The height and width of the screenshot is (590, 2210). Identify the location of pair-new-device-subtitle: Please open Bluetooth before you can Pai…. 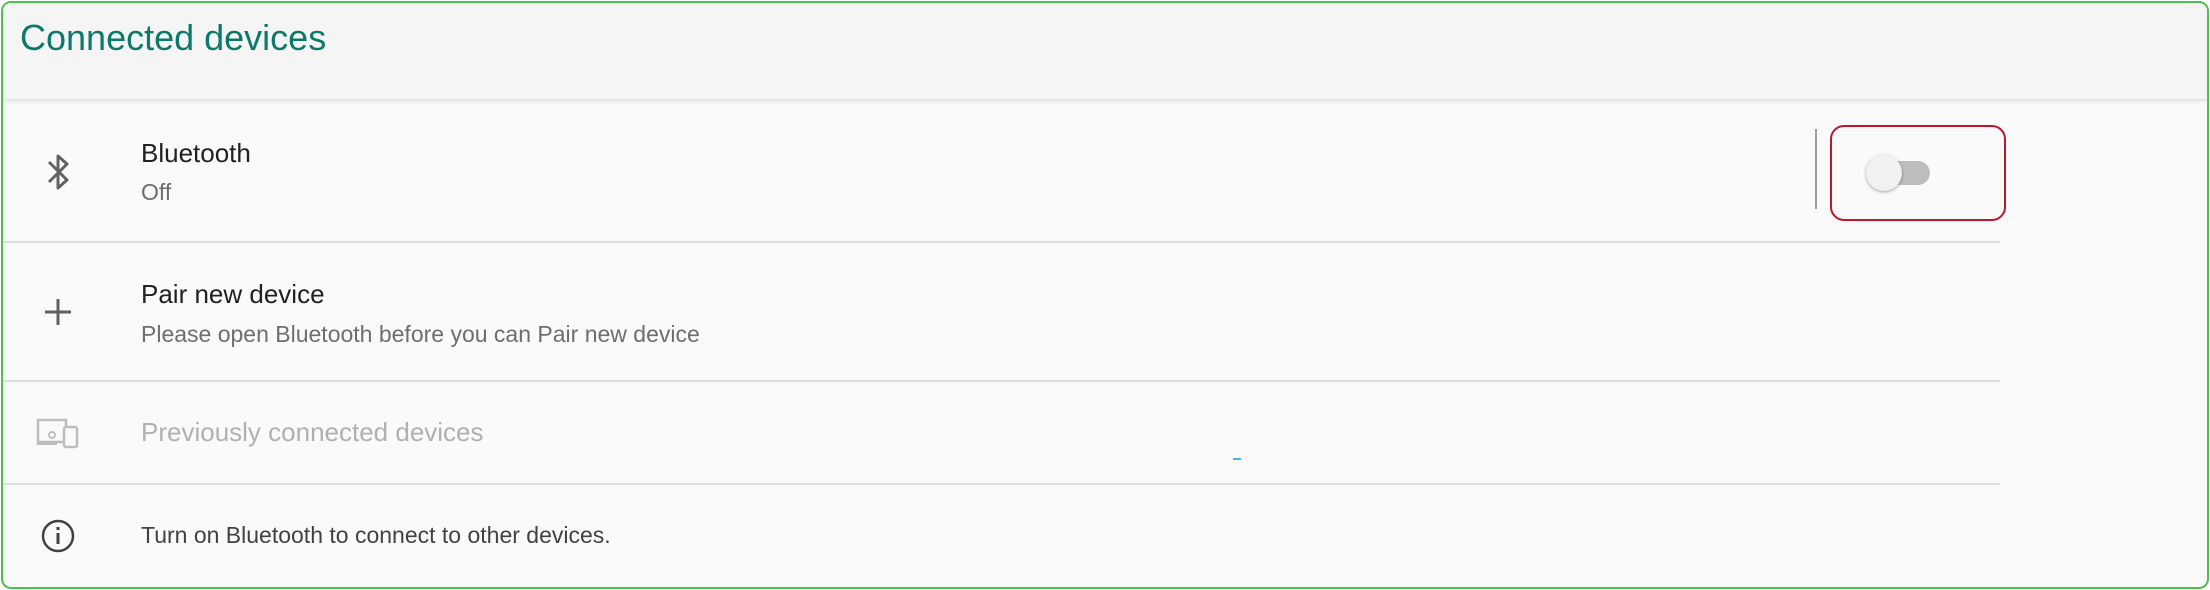
(420, 334).